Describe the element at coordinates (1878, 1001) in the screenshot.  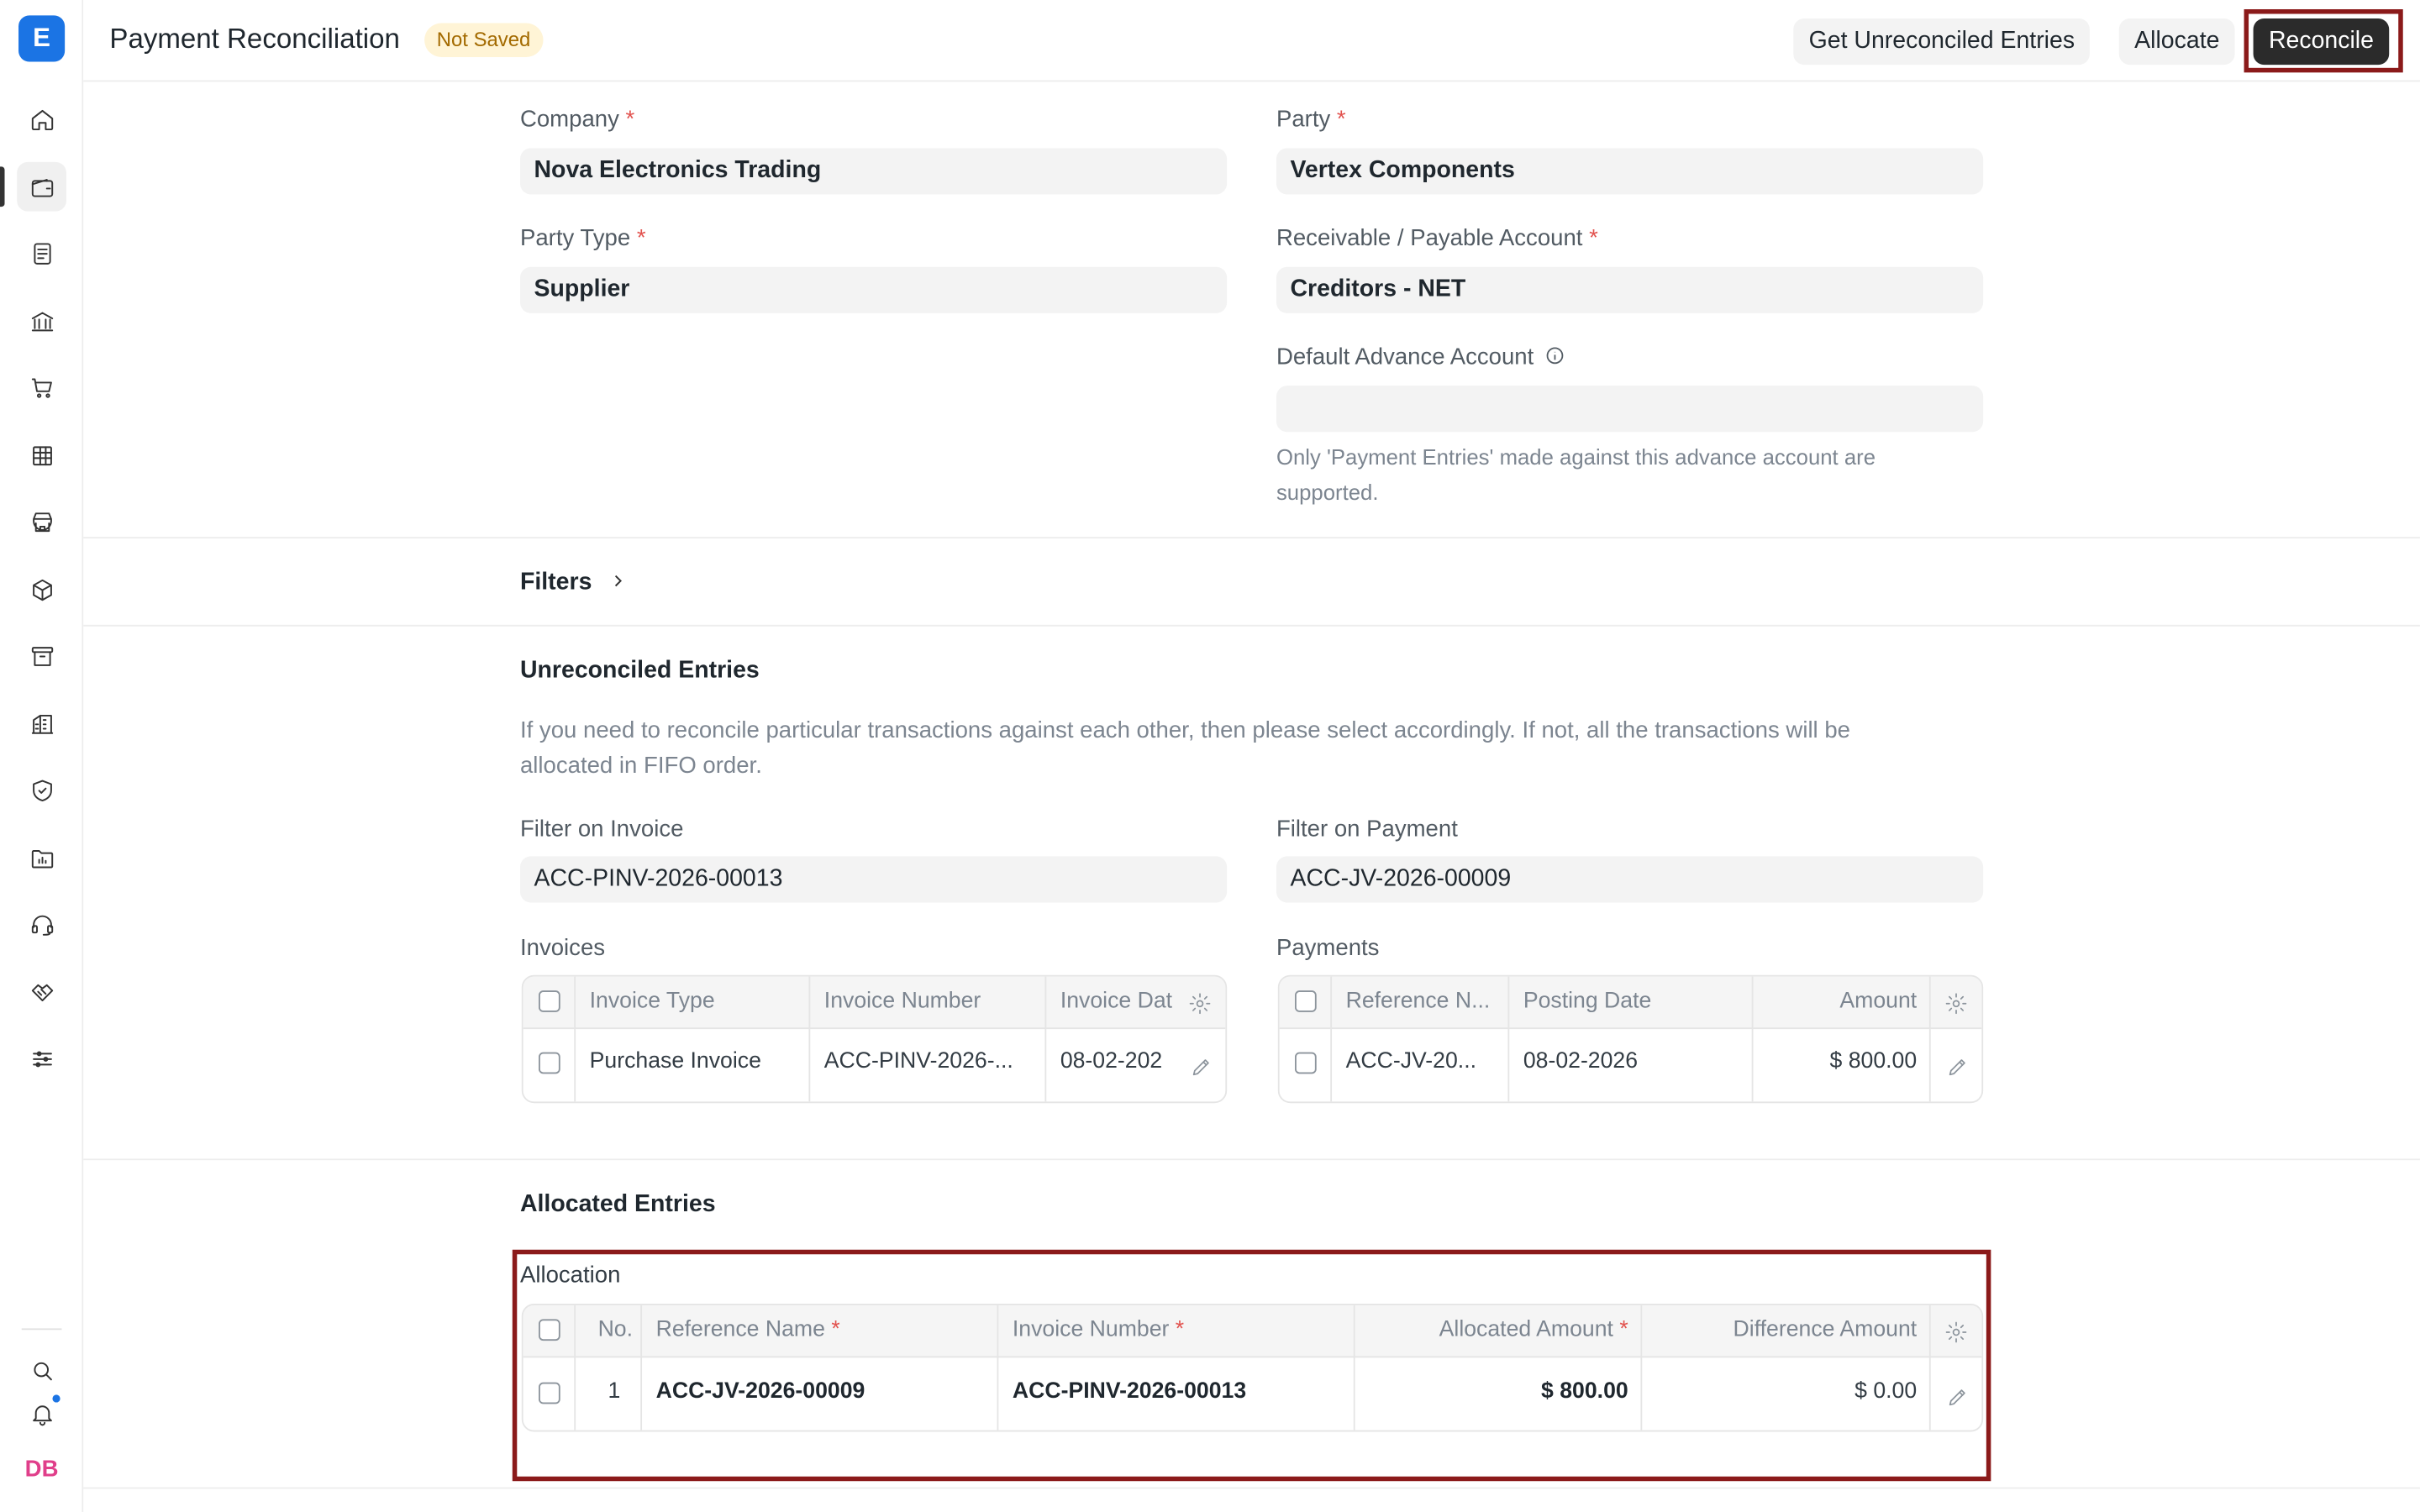
I see `column-header: Amount` at that location.